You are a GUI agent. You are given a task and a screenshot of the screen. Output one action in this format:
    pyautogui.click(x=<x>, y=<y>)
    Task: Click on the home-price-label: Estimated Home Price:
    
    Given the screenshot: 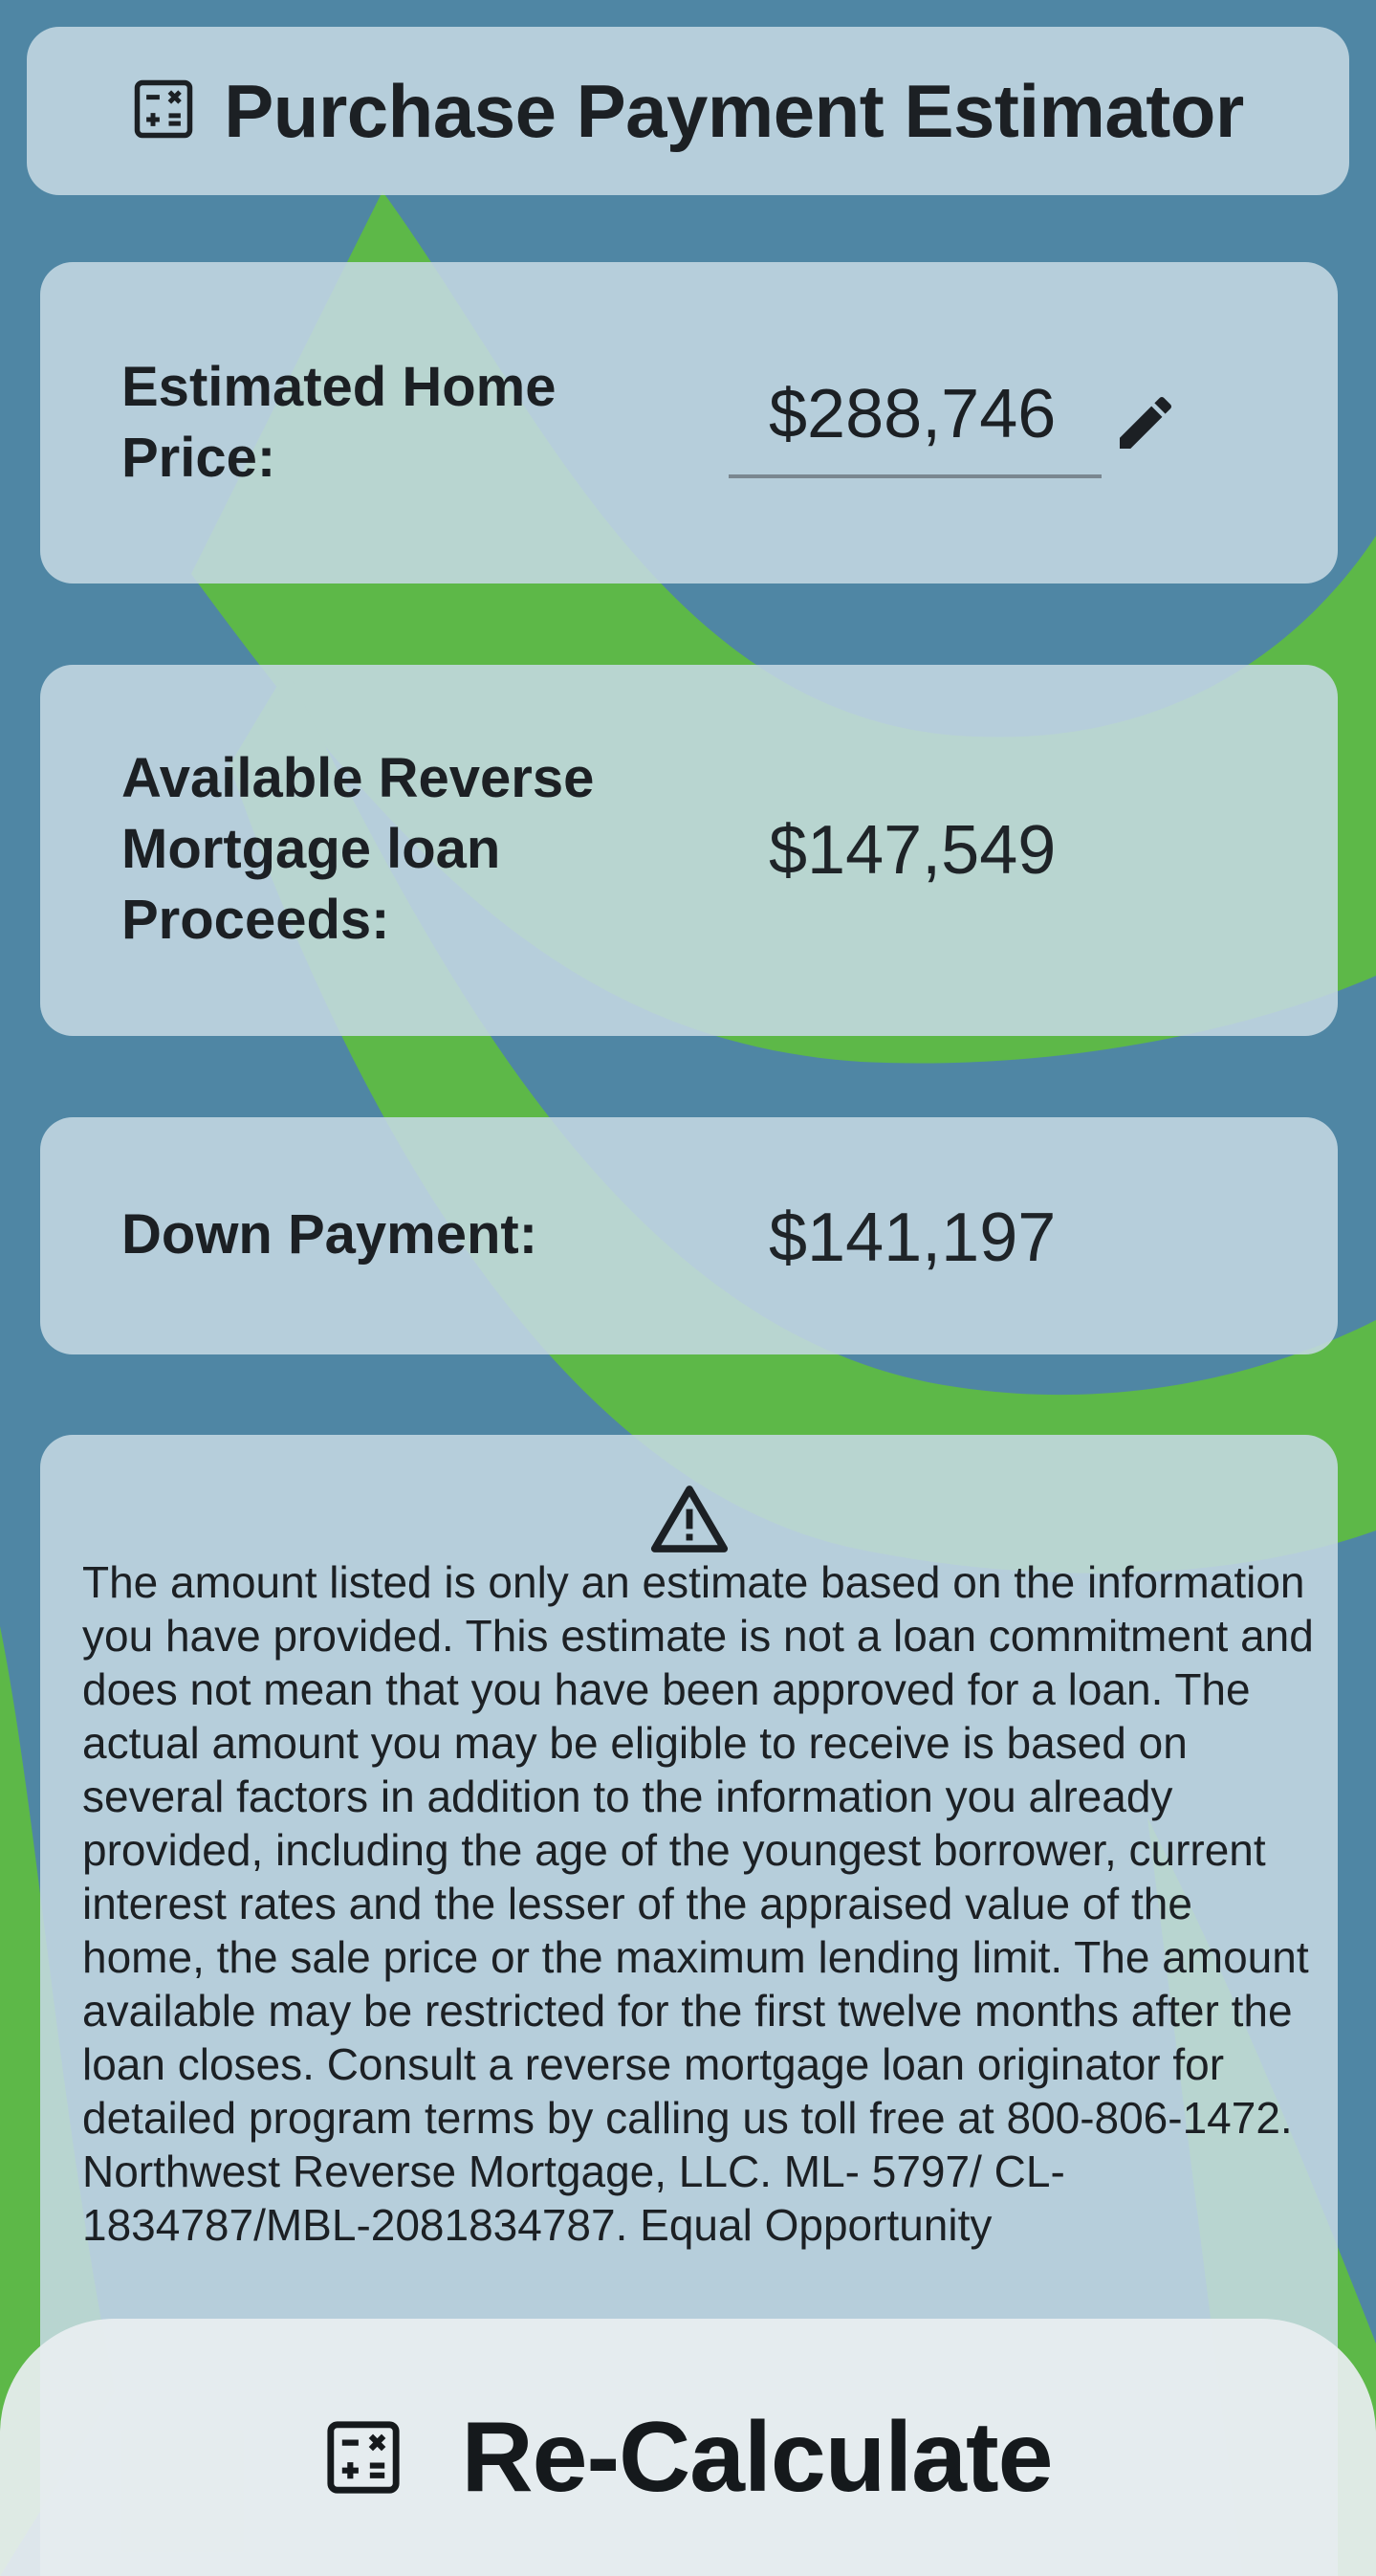 What is the action you would take?
    pyautogui.click(x=339, y=422)
    